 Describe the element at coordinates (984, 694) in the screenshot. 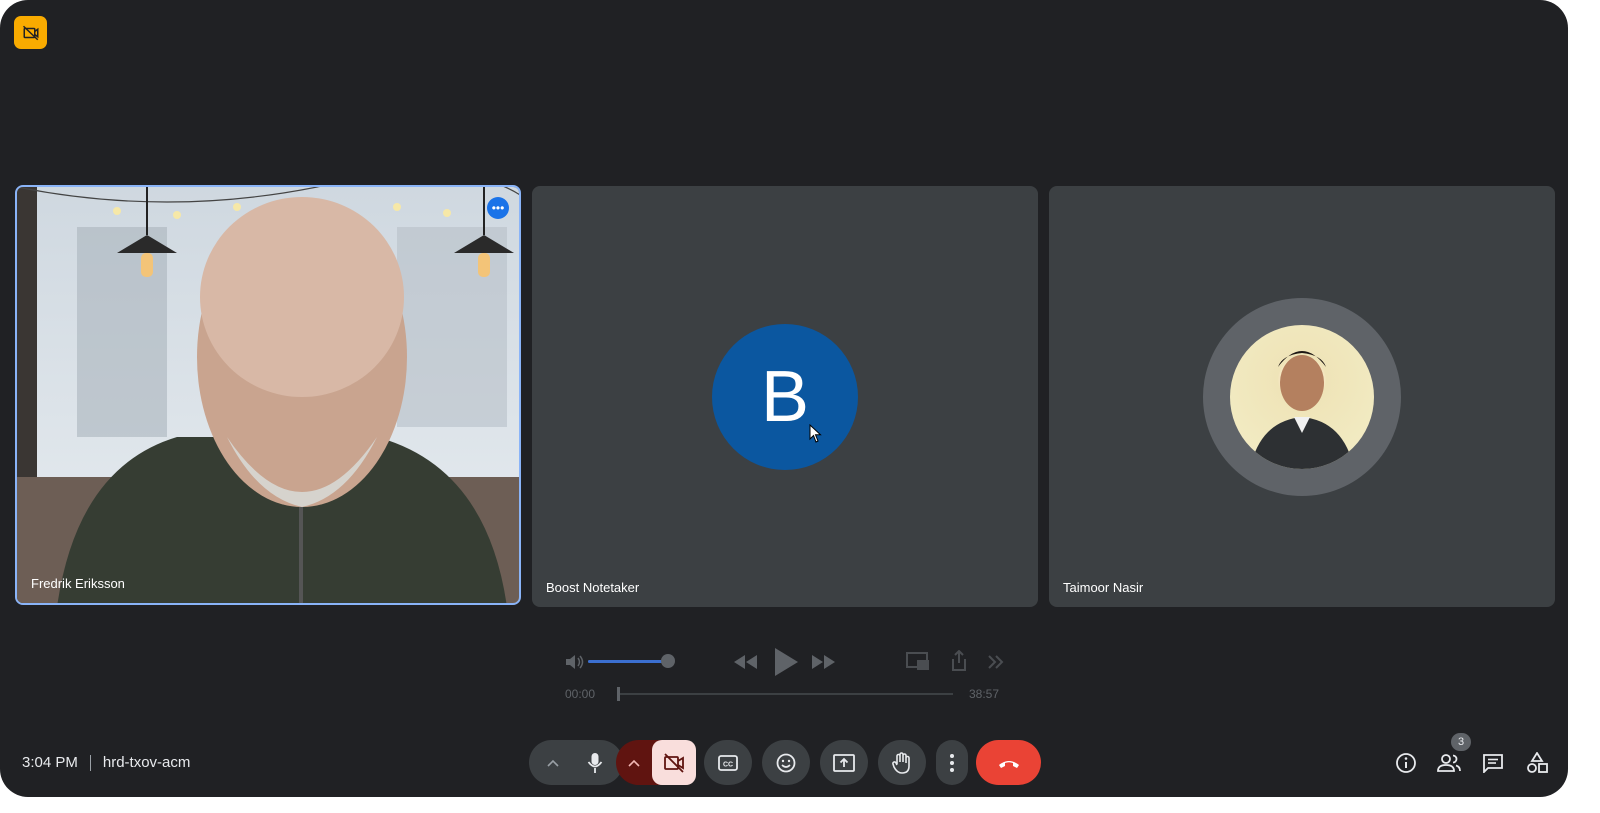

I see `duration: 38:57` at that location.